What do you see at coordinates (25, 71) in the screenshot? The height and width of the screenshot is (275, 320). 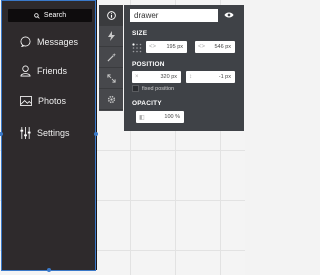 I see `user-icon` at bounding box center [25, 71].